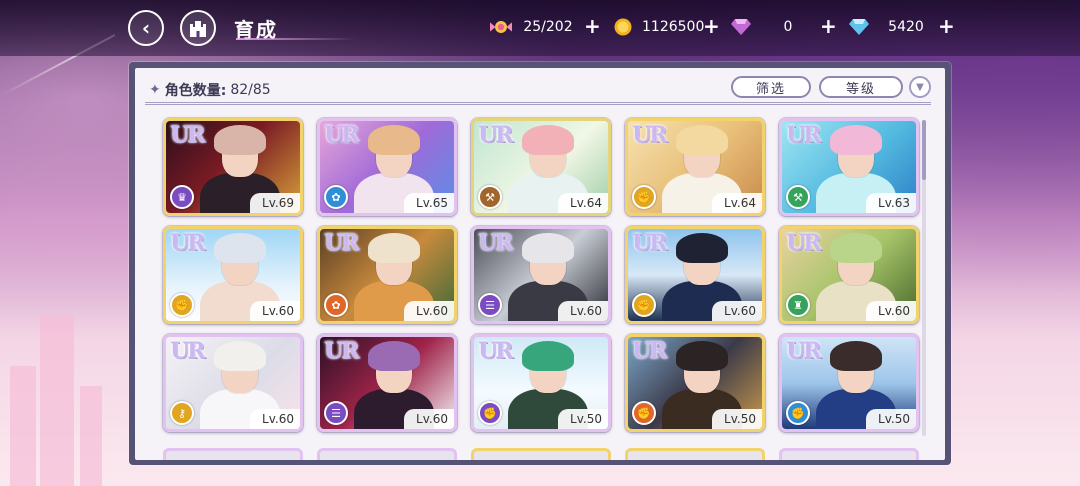  What do you see at coordinates (233, 167) in the screenshot?
I see `character-card: UR ♛ Lv.69` at bounding box center [233, 167].